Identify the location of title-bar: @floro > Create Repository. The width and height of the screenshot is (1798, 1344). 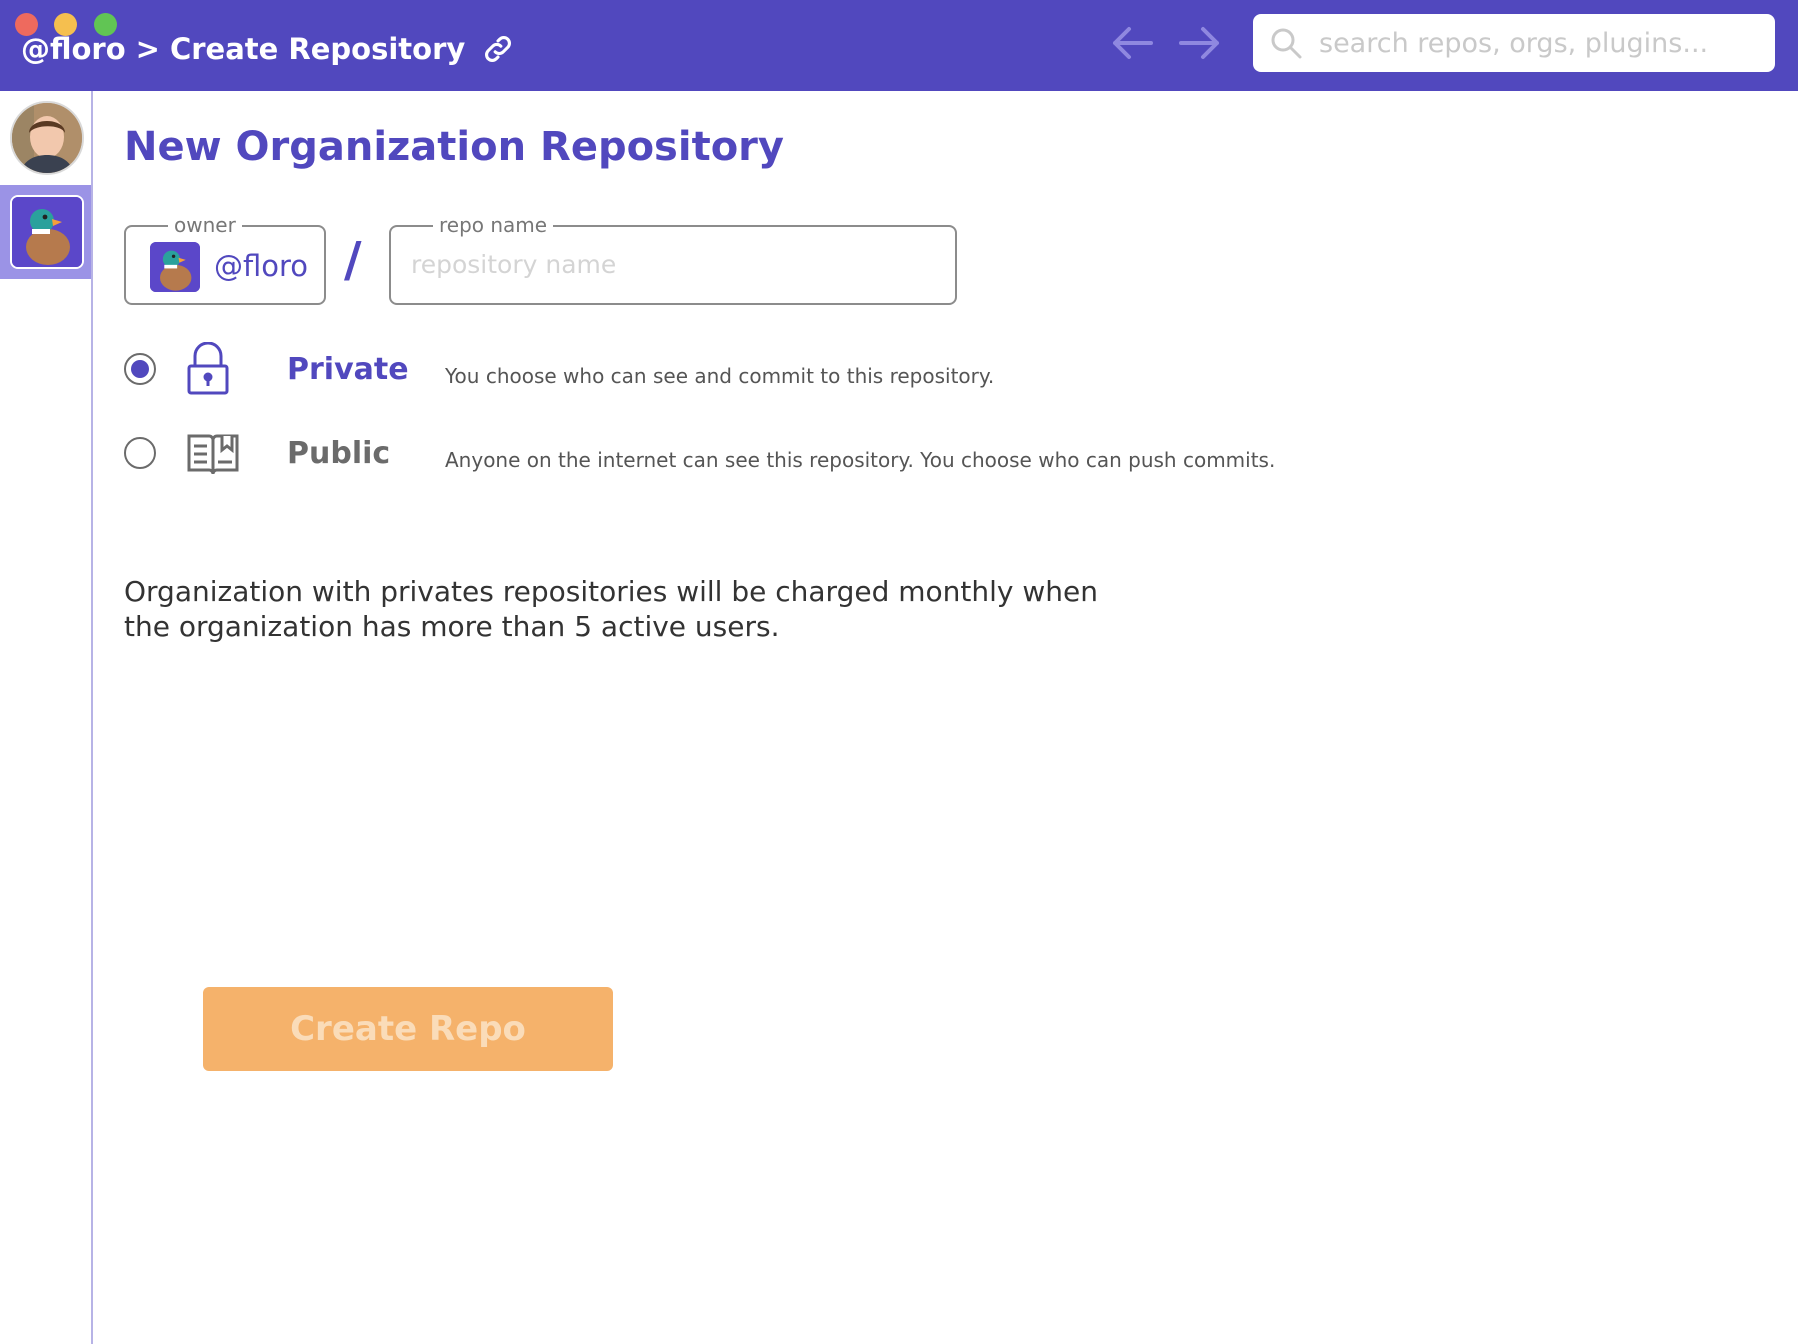
(899, 45).